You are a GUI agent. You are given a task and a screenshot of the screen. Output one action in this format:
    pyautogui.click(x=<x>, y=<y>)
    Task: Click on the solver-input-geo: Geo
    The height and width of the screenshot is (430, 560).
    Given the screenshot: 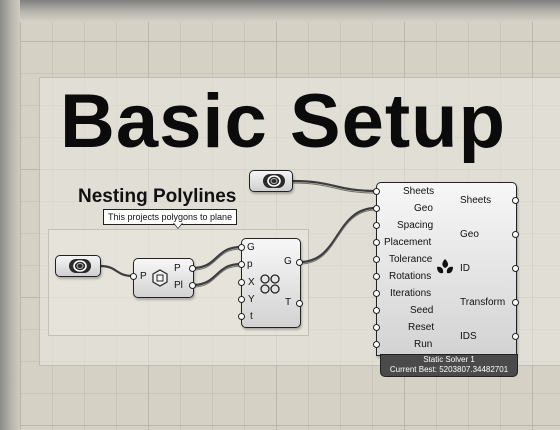 What is the action you would take?
    pyautogui.click(x=423, y=209)
    